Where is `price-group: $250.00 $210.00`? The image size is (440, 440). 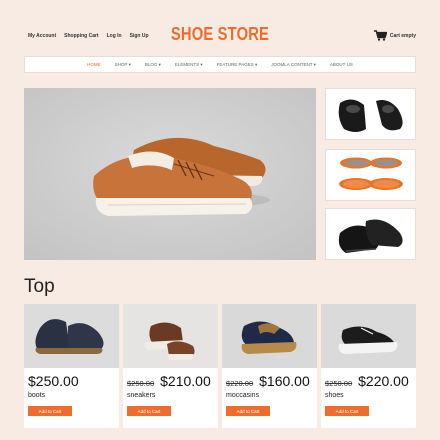 price-group: $250.00 $210.00 is located at coordinates (169, 381).